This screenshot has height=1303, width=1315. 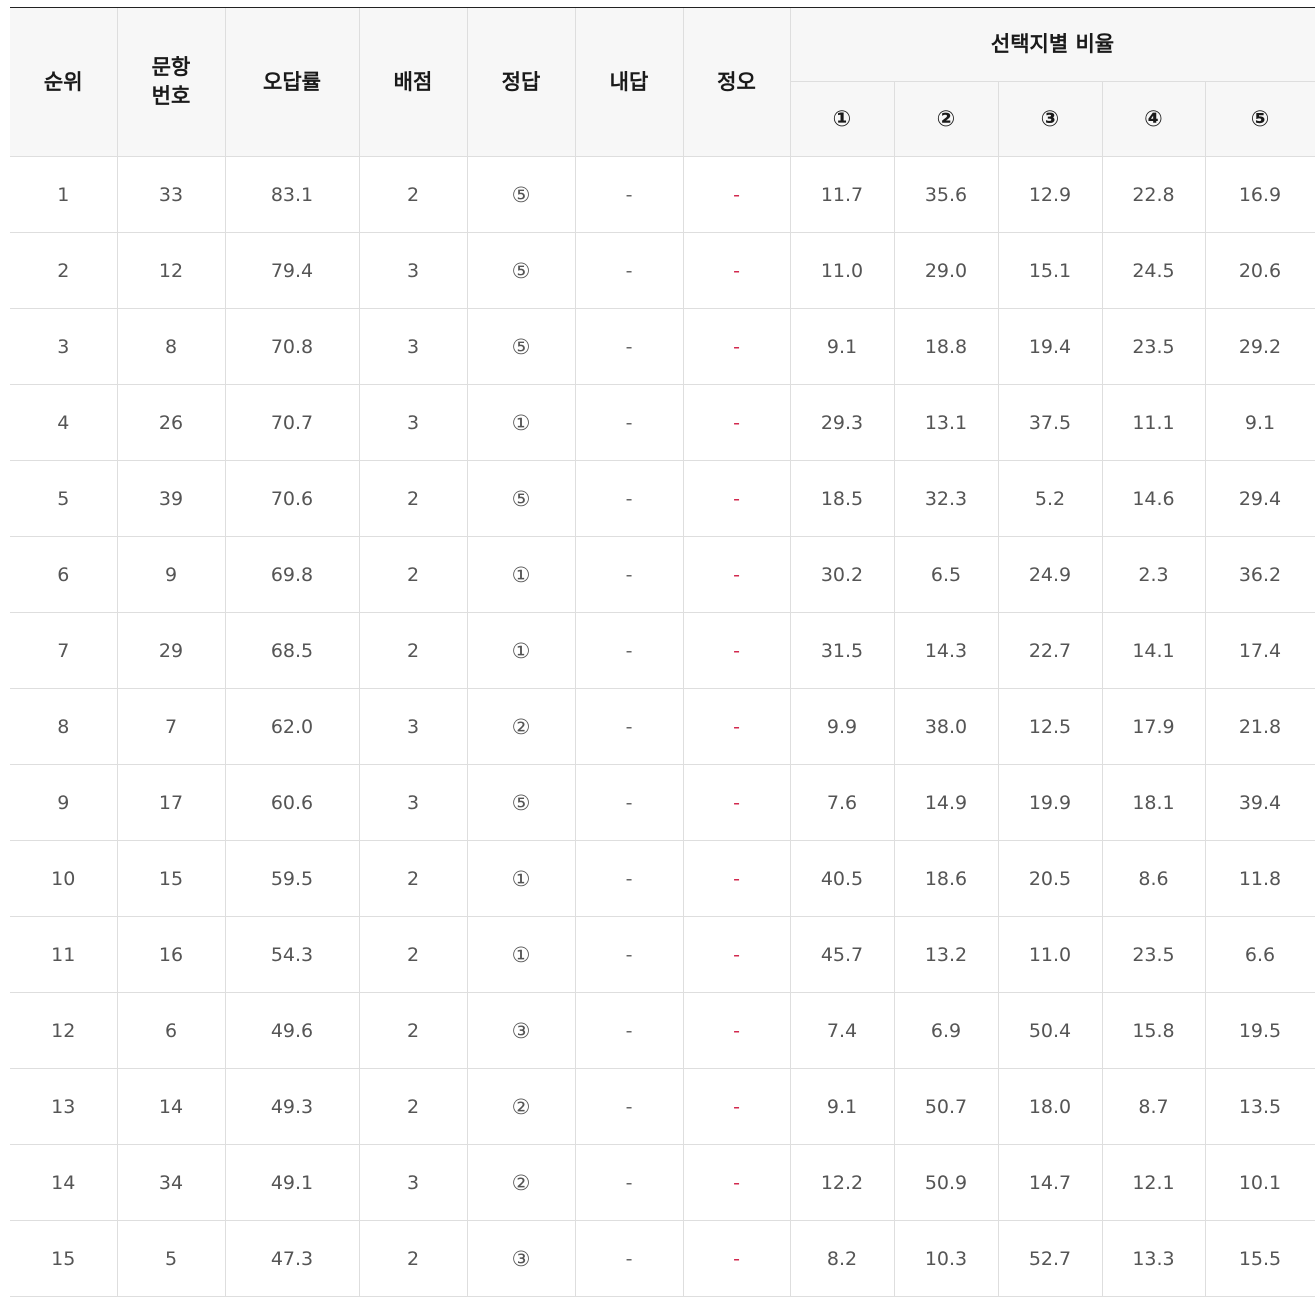 What do you see at coordinates (662, 1182) in the screenshot?
I see `table-row: 14 34 49.1 3 ② - -12.2 50.9 14.7 12.1 10.1` at bounding box center [662, 1182].